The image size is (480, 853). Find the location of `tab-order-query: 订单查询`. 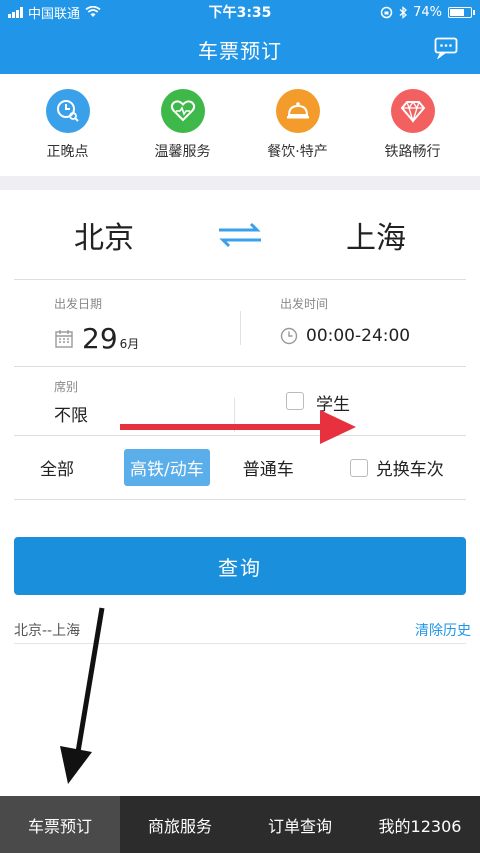

tab-order-query: 订单查询 is located at coordinates (300, 824).